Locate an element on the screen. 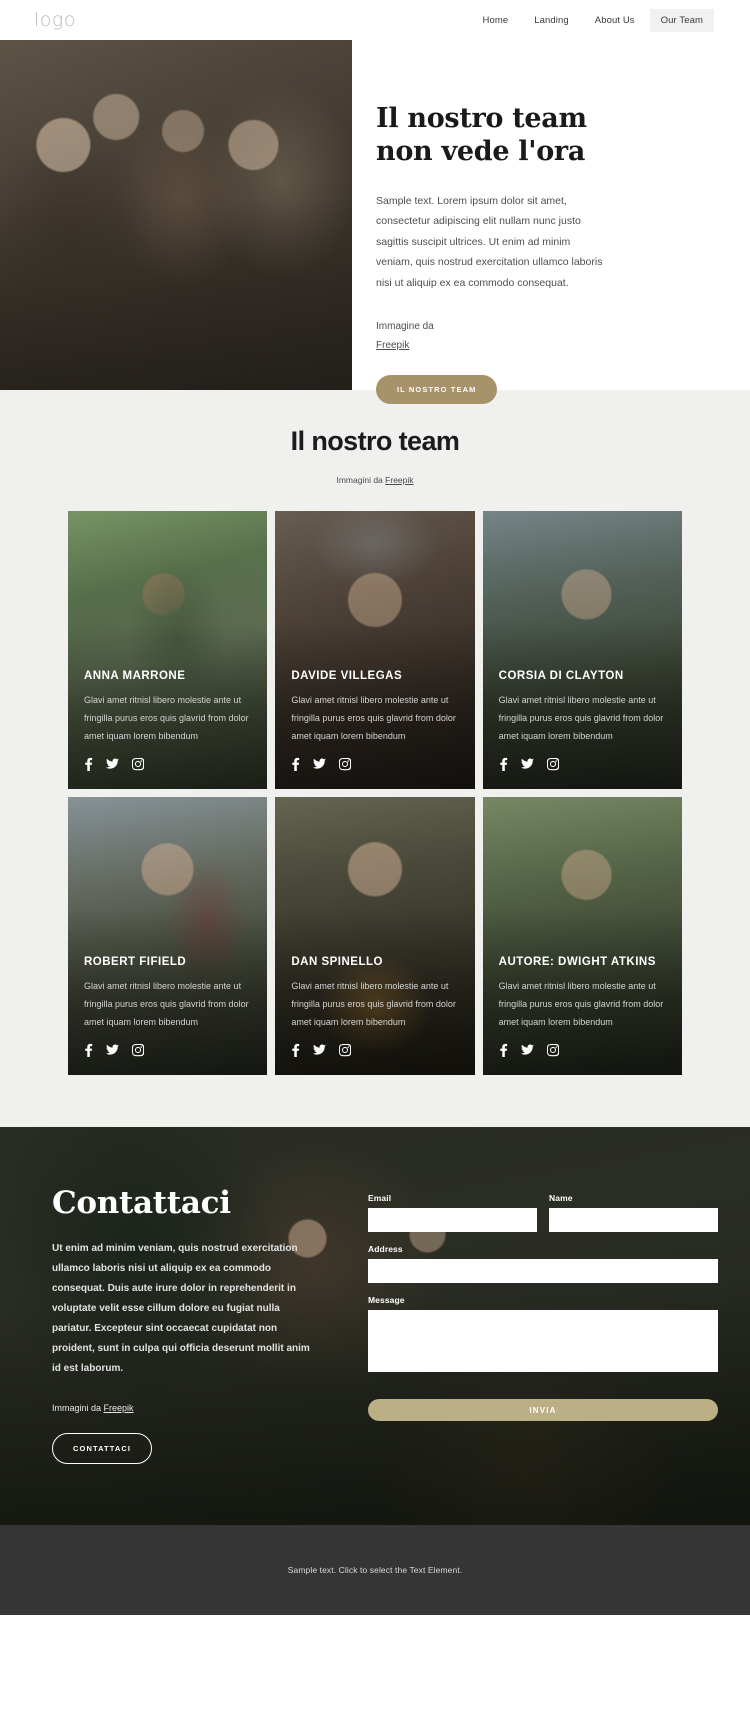 The height and width of the screenshot is (1736, 750). name-label: Name is located at coordinates (561, 1198).